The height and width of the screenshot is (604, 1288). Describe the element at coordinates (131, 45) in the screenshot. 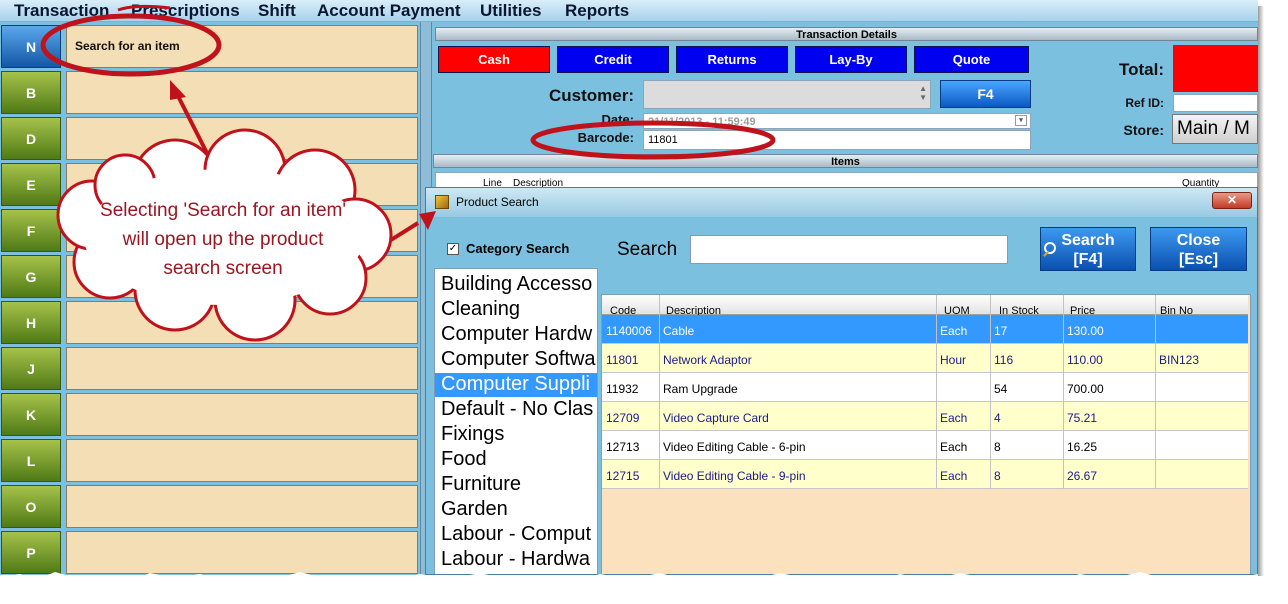

I see `highlight-ellipse-search-item` at that location.